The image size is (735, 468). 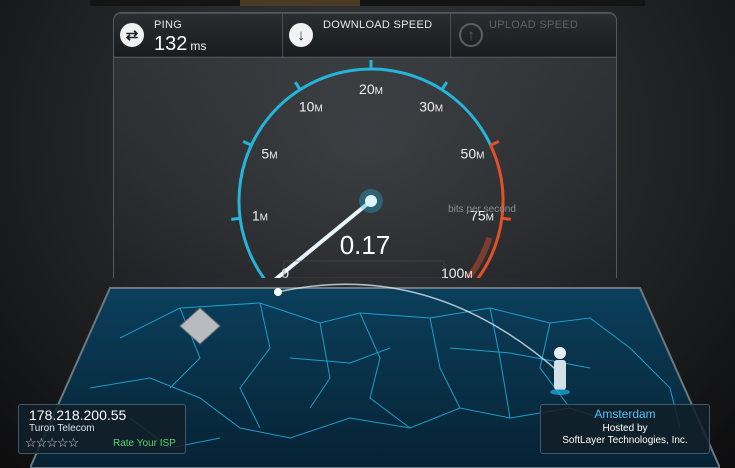 I want to click on download-result: ↓ DOWNLOAD SPEED, so click(x=366, y=35).